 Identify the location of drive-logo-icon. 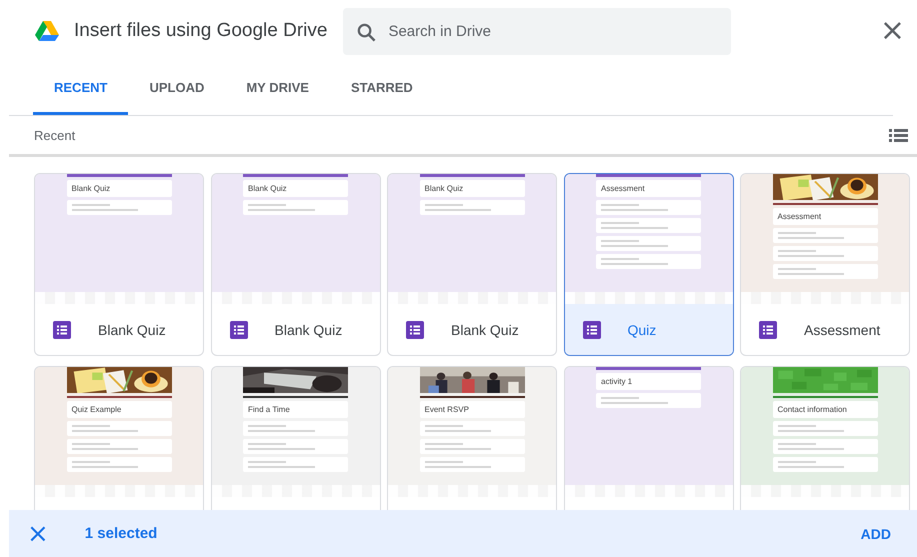
(47, 31).